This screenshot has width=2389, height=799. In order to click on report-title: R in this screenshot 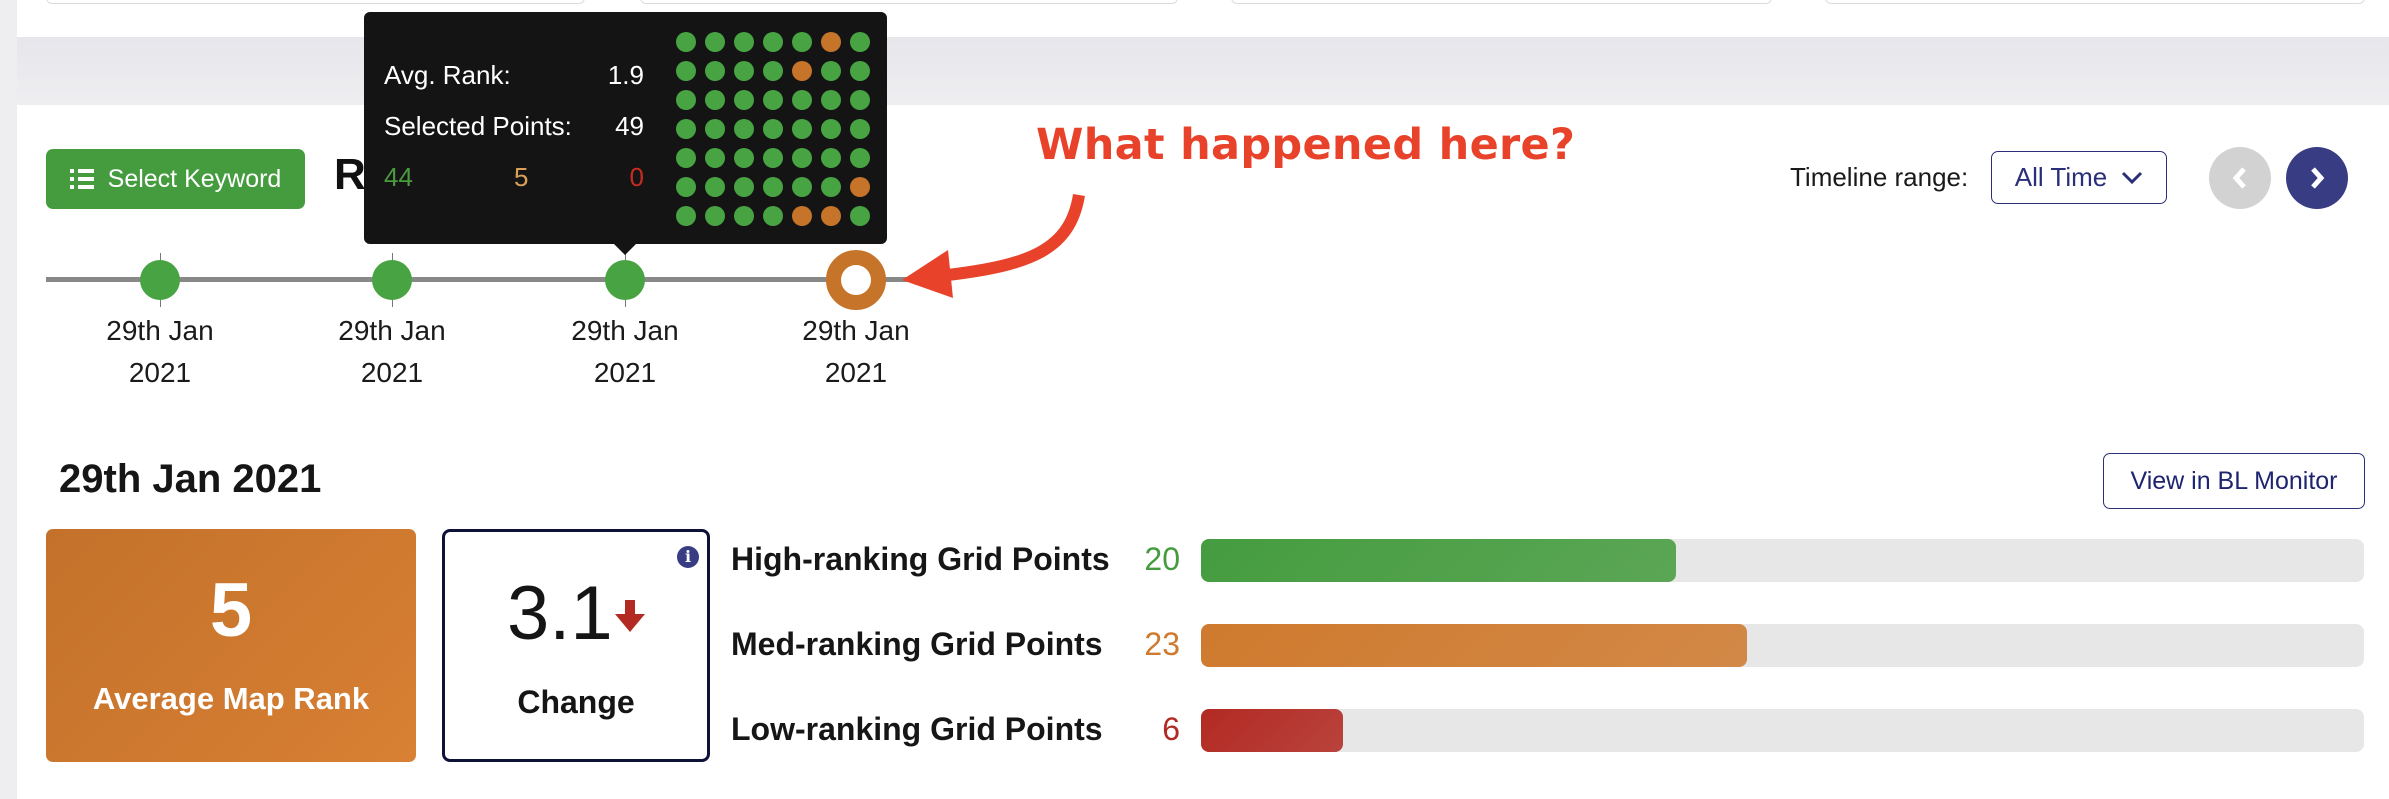, I will do `click(350, 174)`.